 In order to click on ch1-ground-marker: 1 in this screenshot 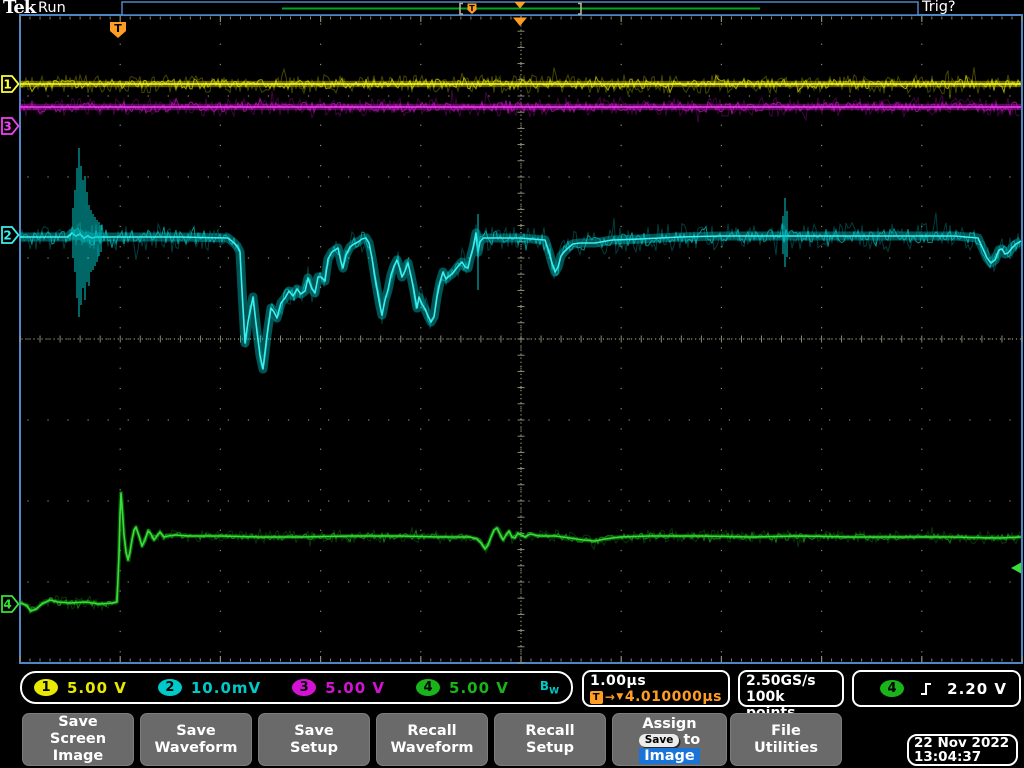, I will do `click(10, 84)`.